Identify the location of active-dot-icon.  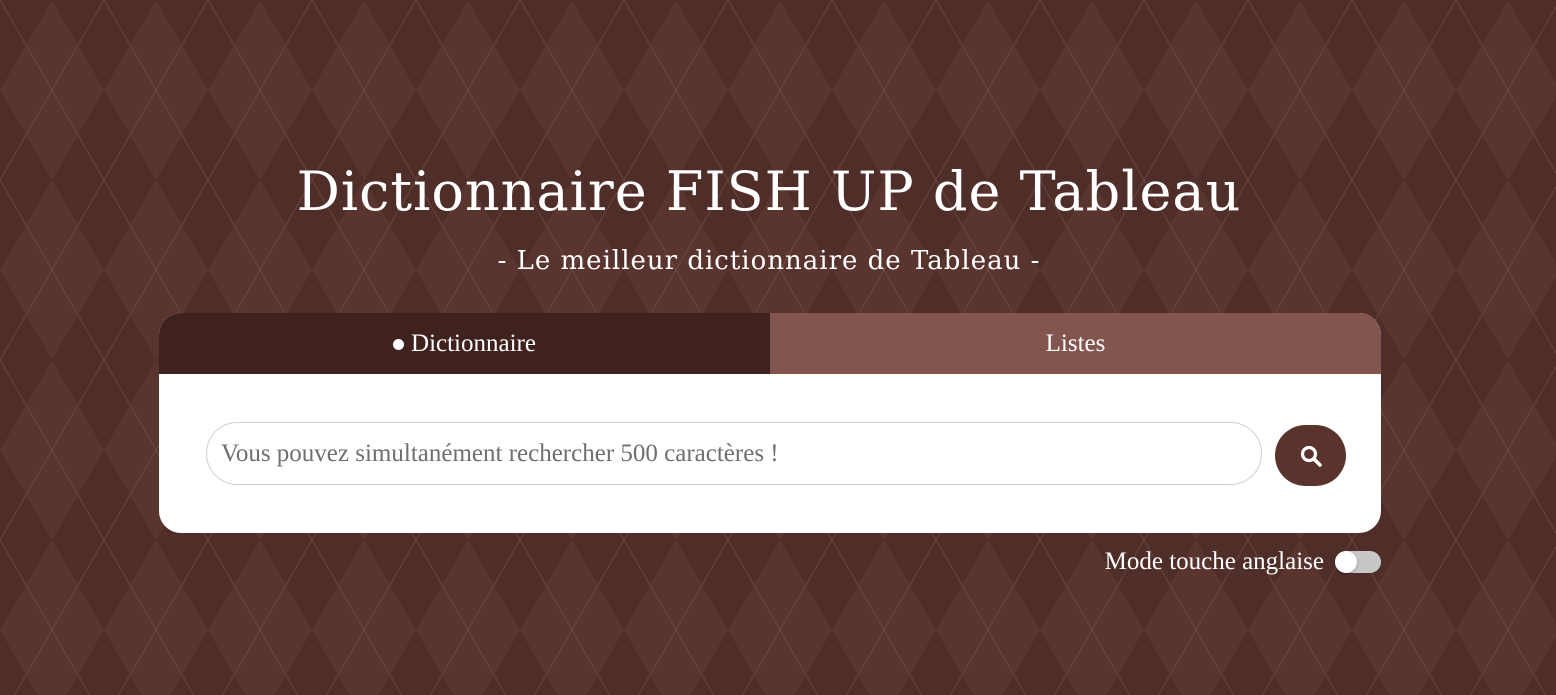
(399, 344).